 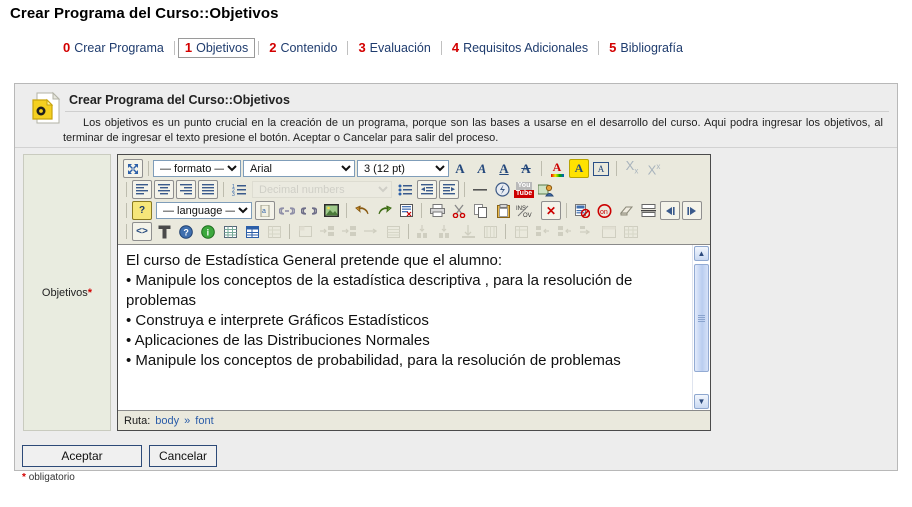 I want to click on no-entry-icon: on, so click(x=604, y=210).